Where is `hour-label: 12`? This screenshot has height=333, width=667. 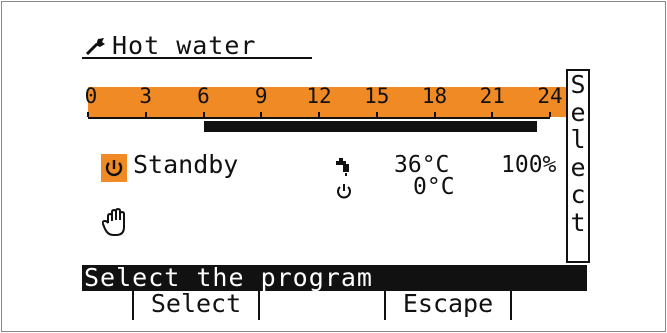
hour-label: 12 is located at coordinates (319, 96).